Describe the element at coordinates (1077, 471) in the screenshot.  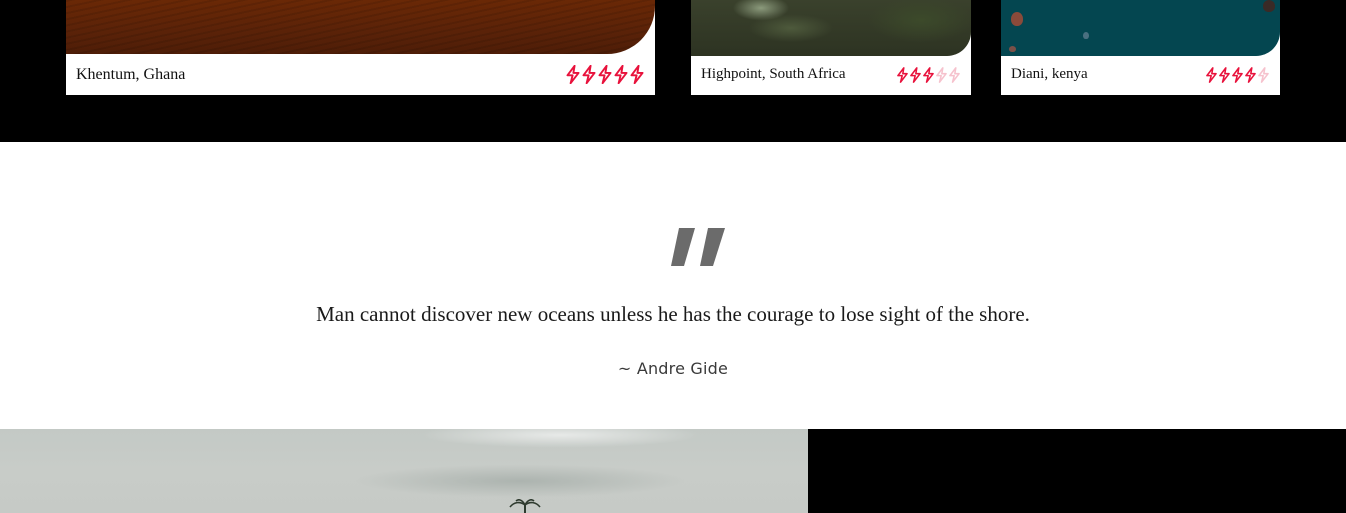
I see `dark-panel` at that location.